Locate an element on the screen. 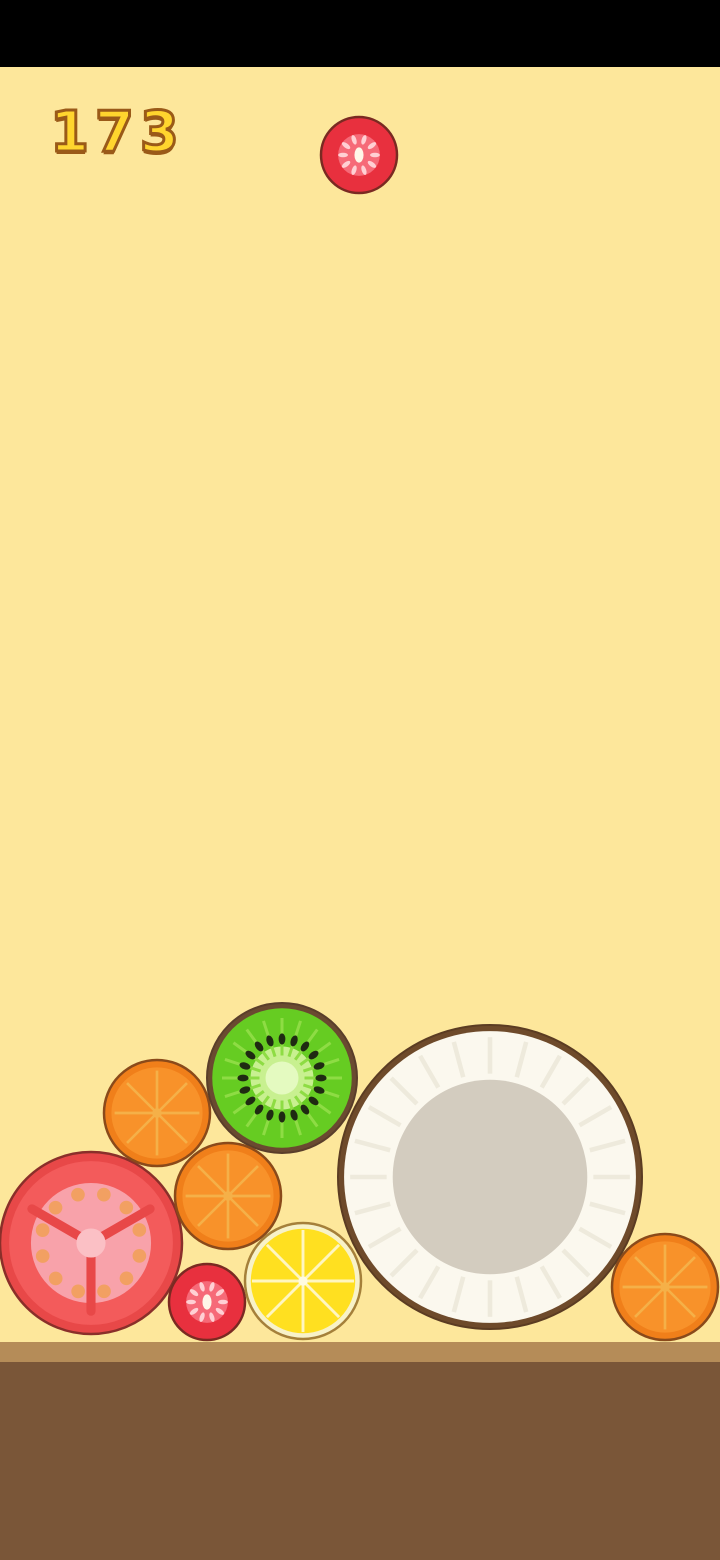 Image resolution: width=720 pixels, height=1560 pixels. fruit-strawberry is located at coordinates (207, 1302).